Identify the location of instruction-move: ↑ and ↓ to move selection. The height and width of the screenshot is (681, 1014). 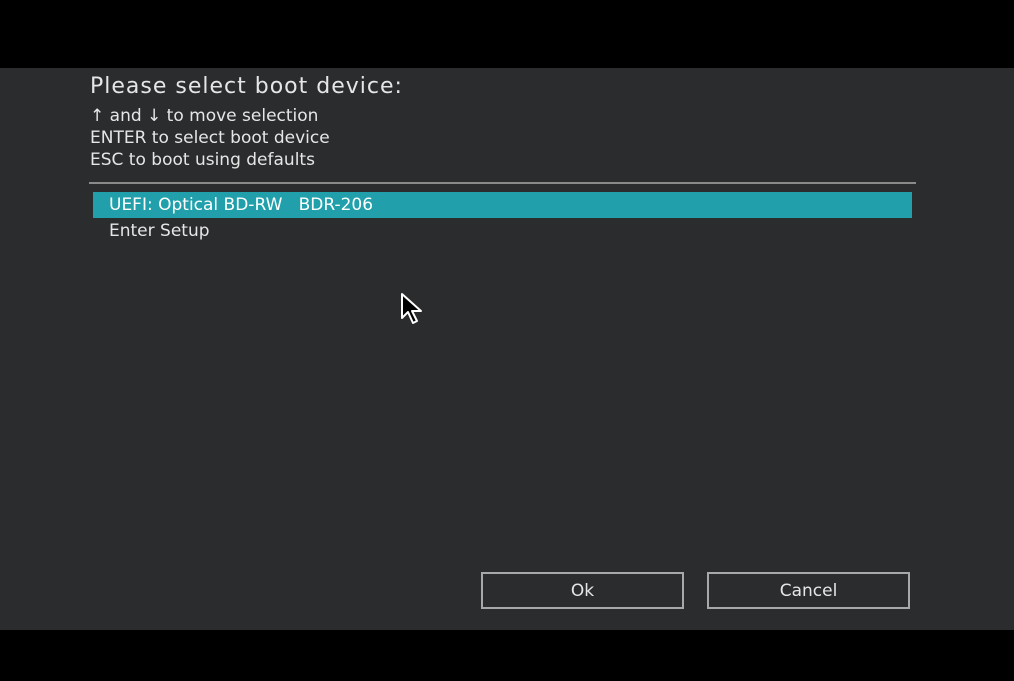
(204, 116).